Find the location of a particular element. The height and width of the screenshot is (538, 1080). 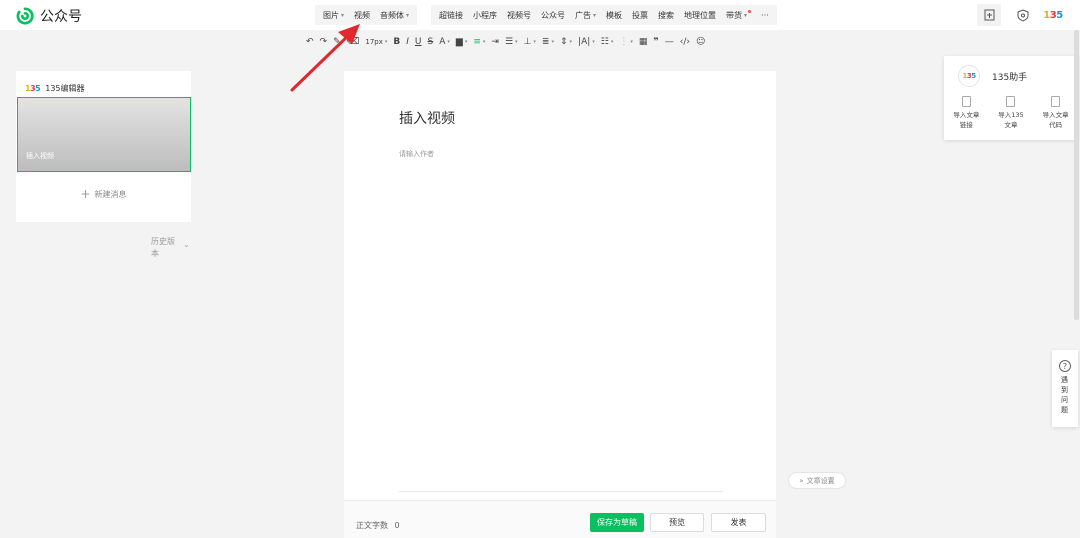

article-cover-card: 插入视频 is located at coordinates (104, 134).